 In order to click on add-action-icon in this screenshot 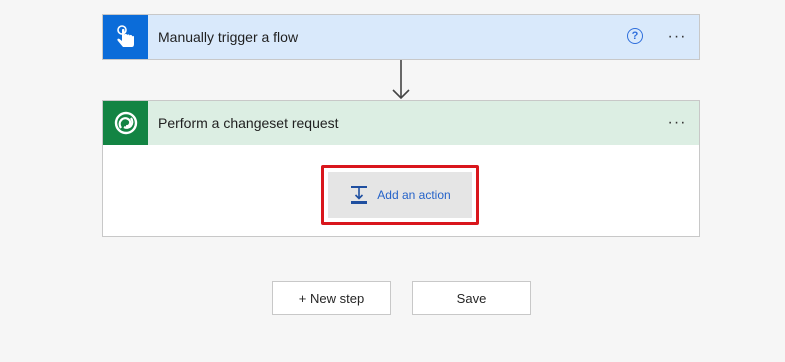, I will do `click(359, 195)`.